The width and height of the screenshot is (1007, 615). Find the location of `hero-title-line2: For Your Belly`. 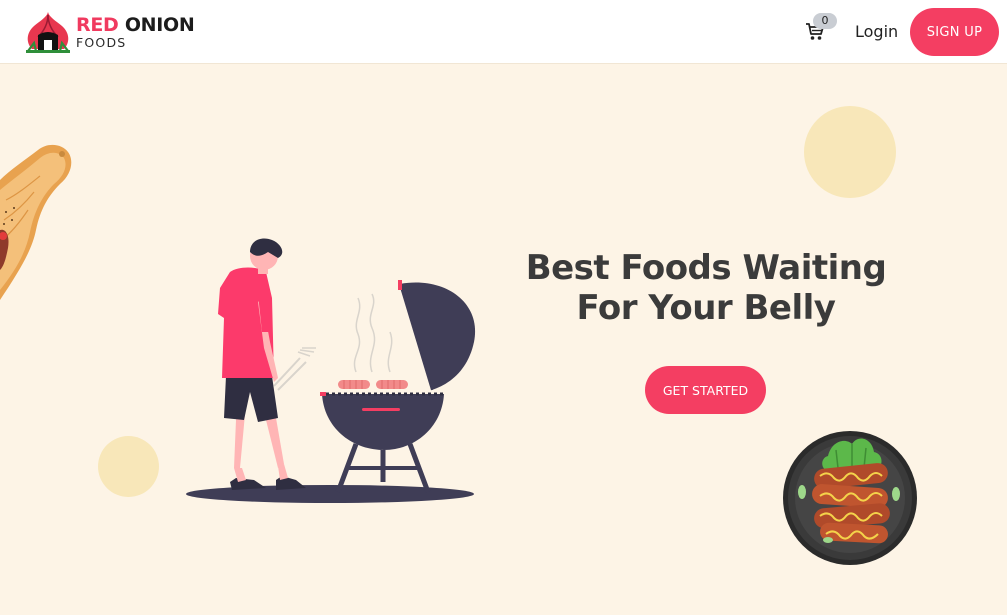

hero-title-line2: For Your Belly is located at coordinates (706, 308).